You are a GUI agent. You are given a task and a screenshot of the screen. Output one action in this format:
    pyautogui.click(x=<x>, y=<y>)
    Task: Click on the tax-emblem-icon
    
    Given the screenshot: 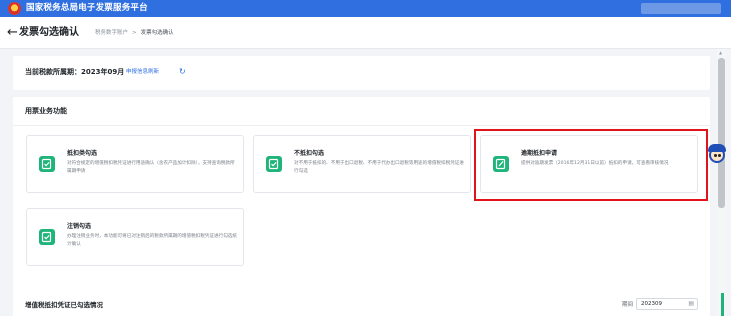 What is the action you would take?
    pyautogui.click(x=14, y=8)
    